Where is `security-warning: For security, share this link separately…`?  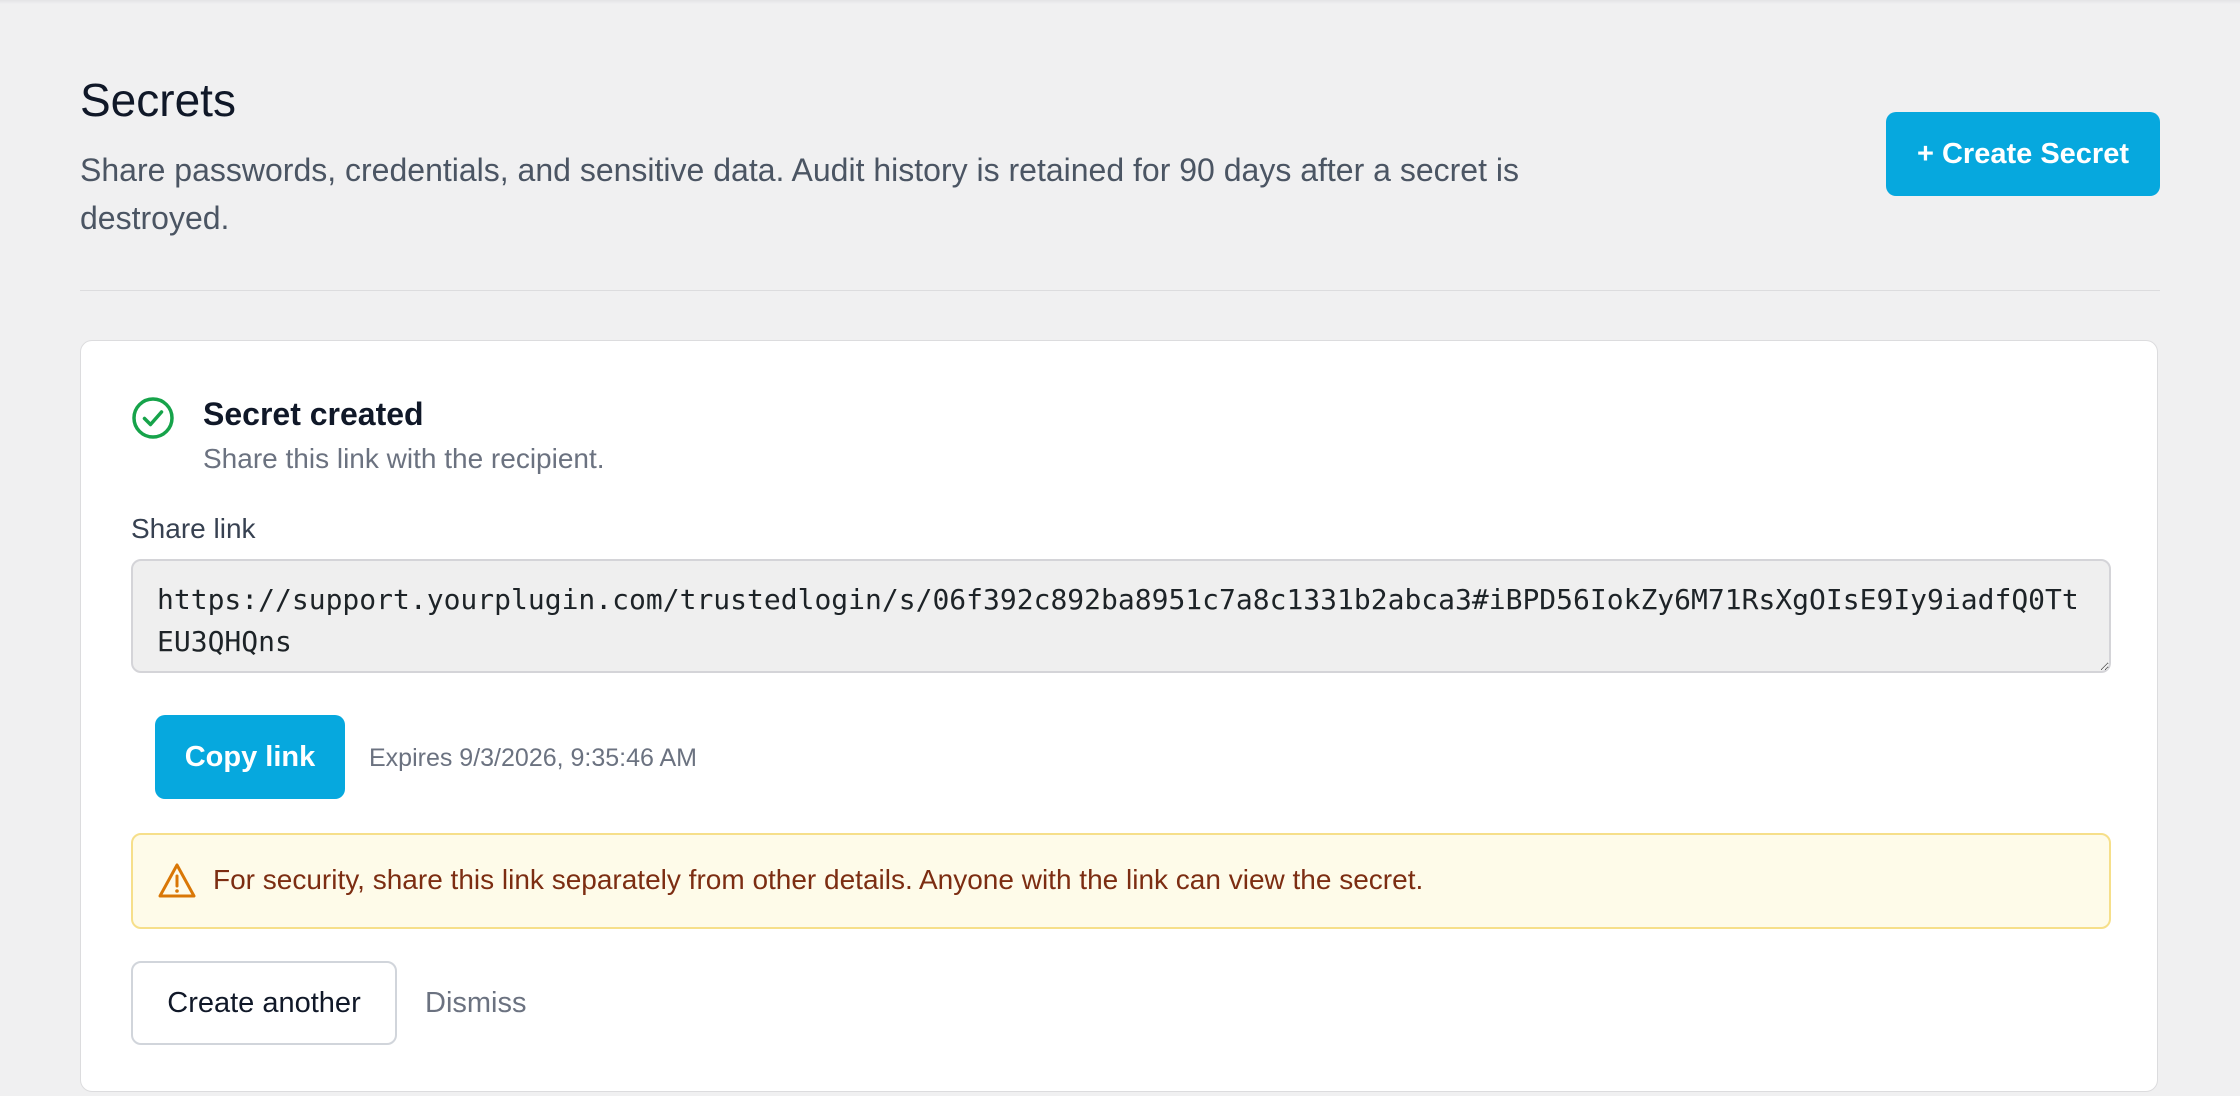
security-warning: For security, share this link separately… is located at coordinates (1121, 881).